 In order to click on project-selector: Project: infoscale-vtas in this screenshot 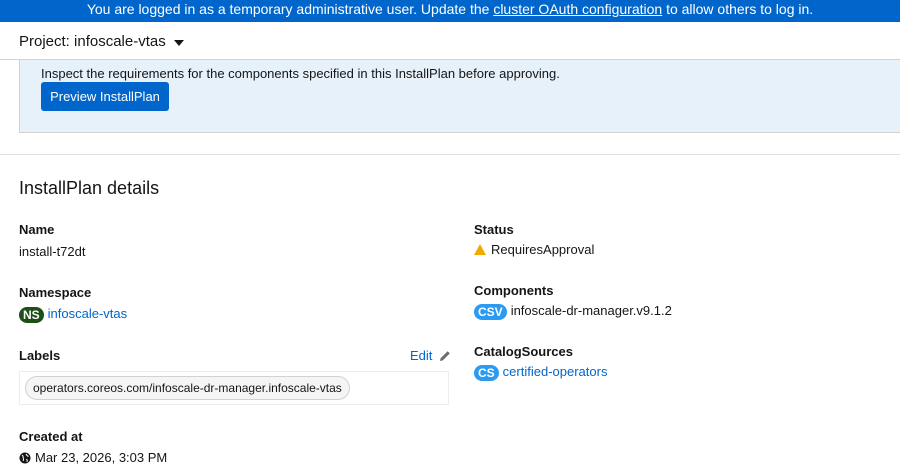, I will do `click(92, 41)`.